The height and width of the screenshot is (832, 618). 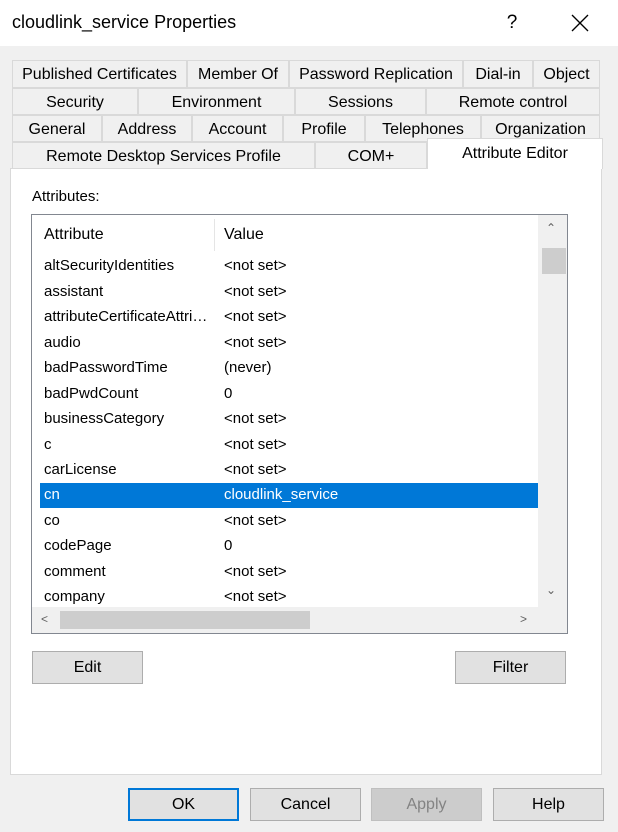 I want to click on attribute-value: (never), so click(x=248, y=367).